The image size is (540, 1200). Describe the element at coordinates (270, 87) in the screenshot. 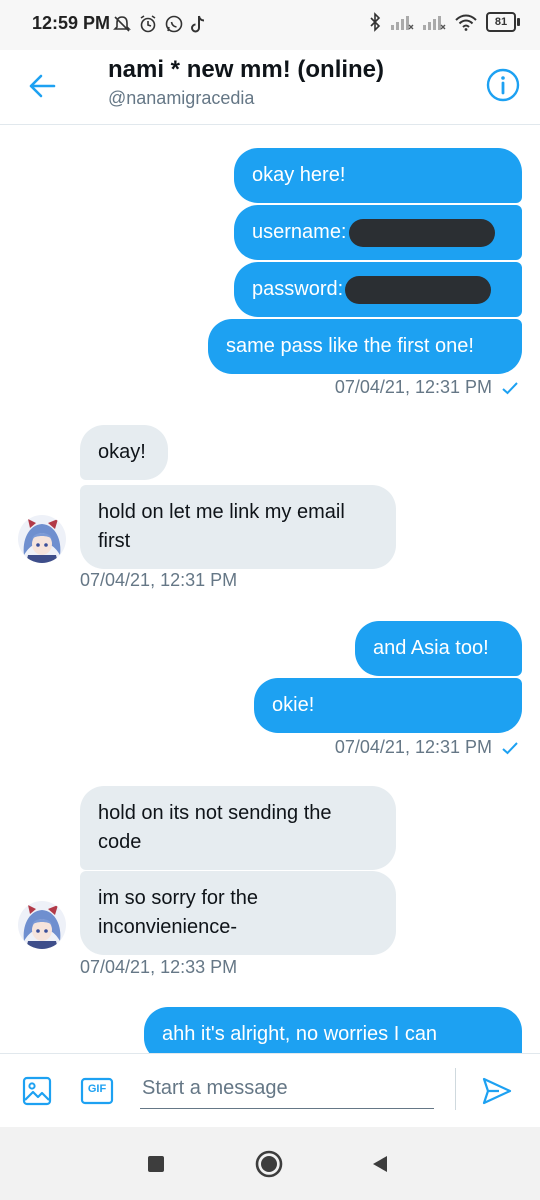

I see `conversation-header: nami * new mm! (online) @nanamigracedia` at that location.